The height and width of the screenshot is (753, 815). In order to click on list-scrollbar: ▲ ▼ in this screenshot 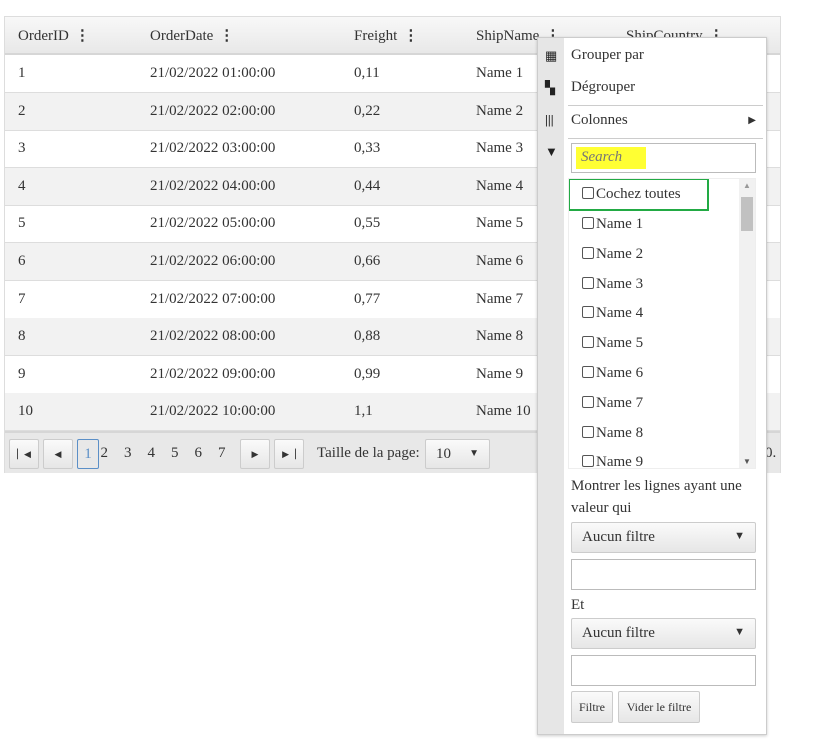, I will do `click(747, 323)`.